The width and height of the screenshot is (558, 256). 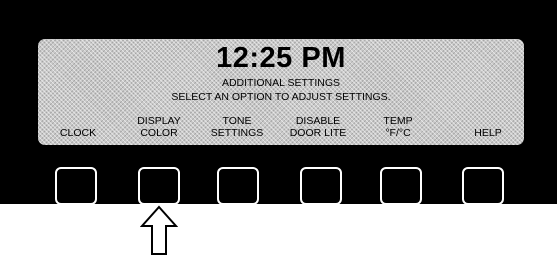 What do you see at coordinates (281, 97) in the screenshot?
I see `settings-instruction: SELECT AN OPTION TO ADJUST SETTINGS.` at bounding box center [281, 97].